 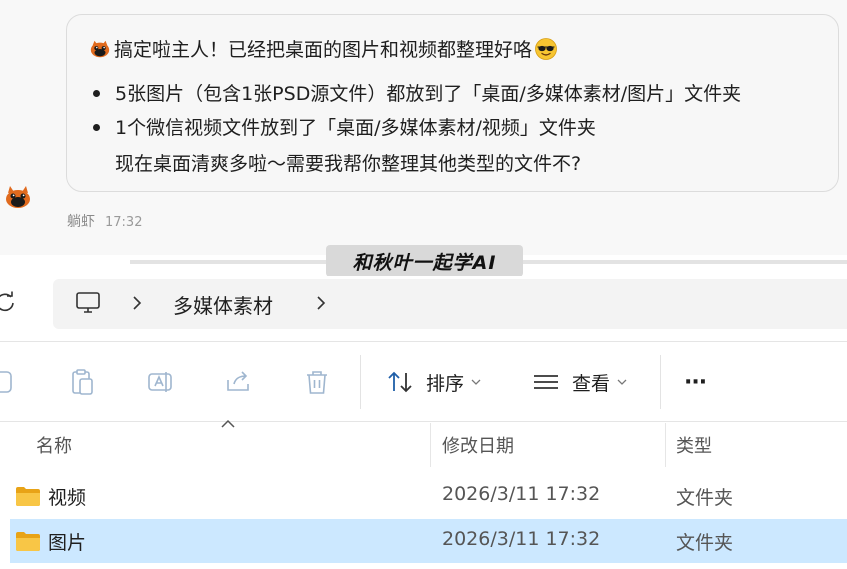 I want to click on sort-button: 排序, so click(x=433, y=382).